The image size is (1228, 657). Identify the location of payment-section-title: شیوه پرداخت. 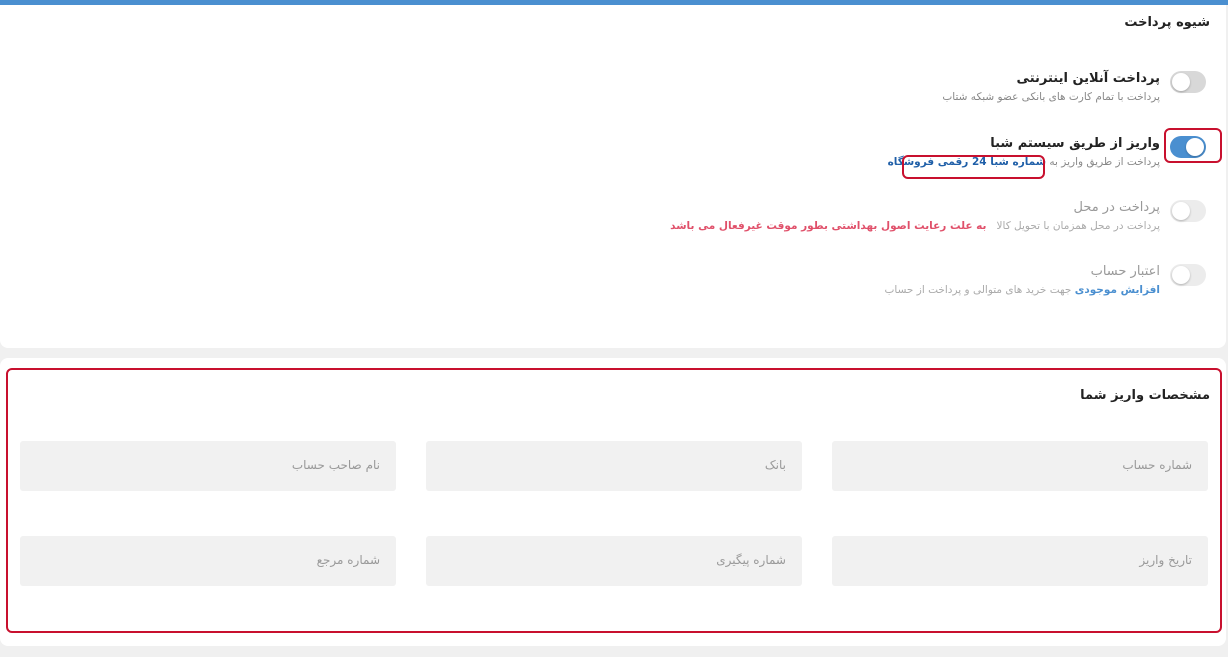
(1167, 22).